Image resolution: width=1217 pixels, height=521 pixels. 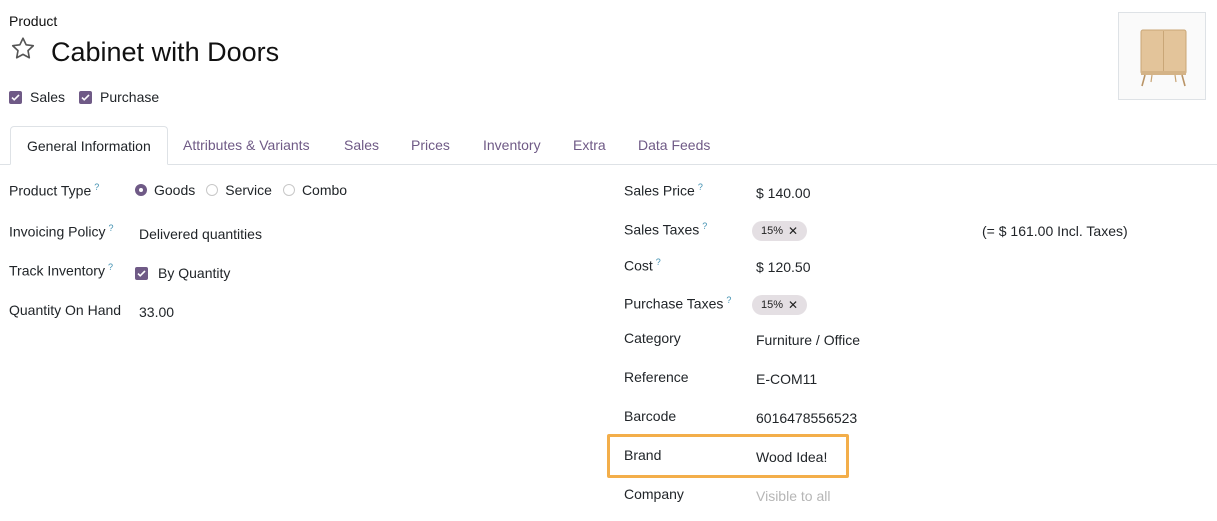 I want to click on radio-combo: Combo, so click(x=315, y=190).